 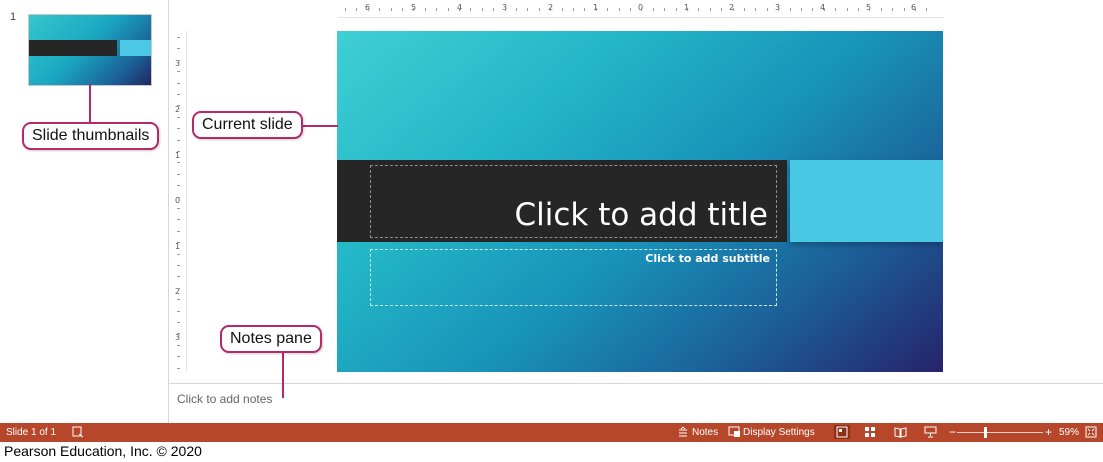 What do you see at coordinates (707, 258) in the screenshot?
I see `subtitle-placeholder-text: Click to add subtitle` at bounding box center [707, 258].